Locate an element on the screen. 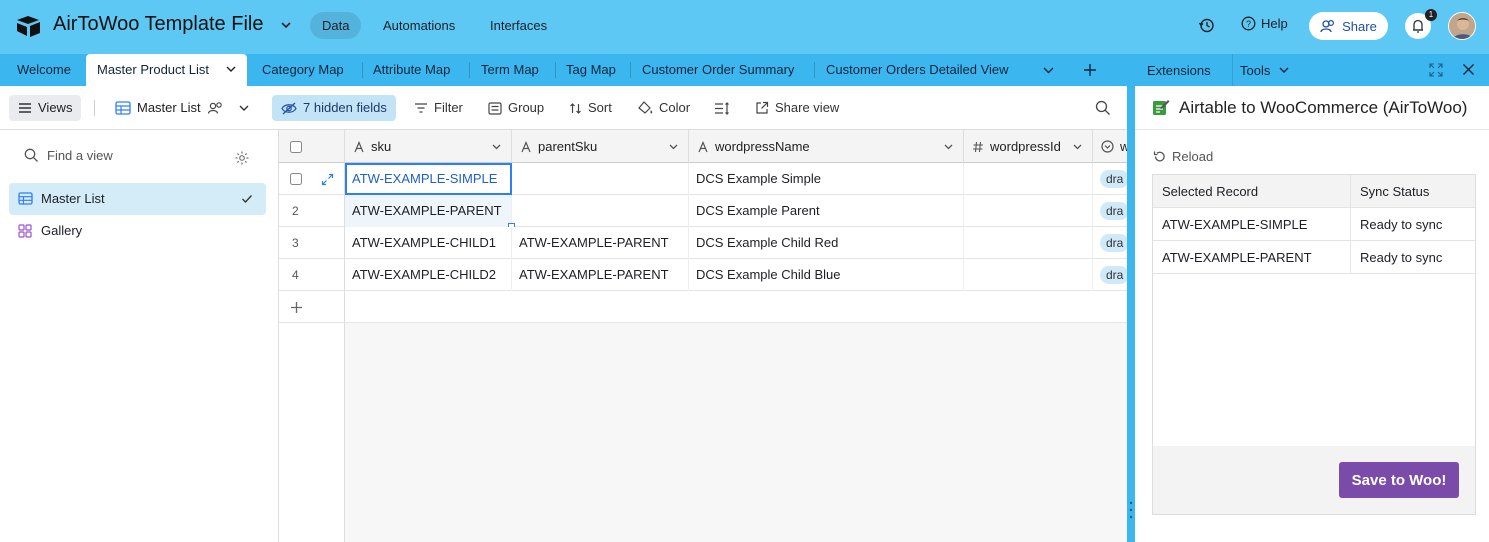  sort-icon is located at coordinates (575, 108).